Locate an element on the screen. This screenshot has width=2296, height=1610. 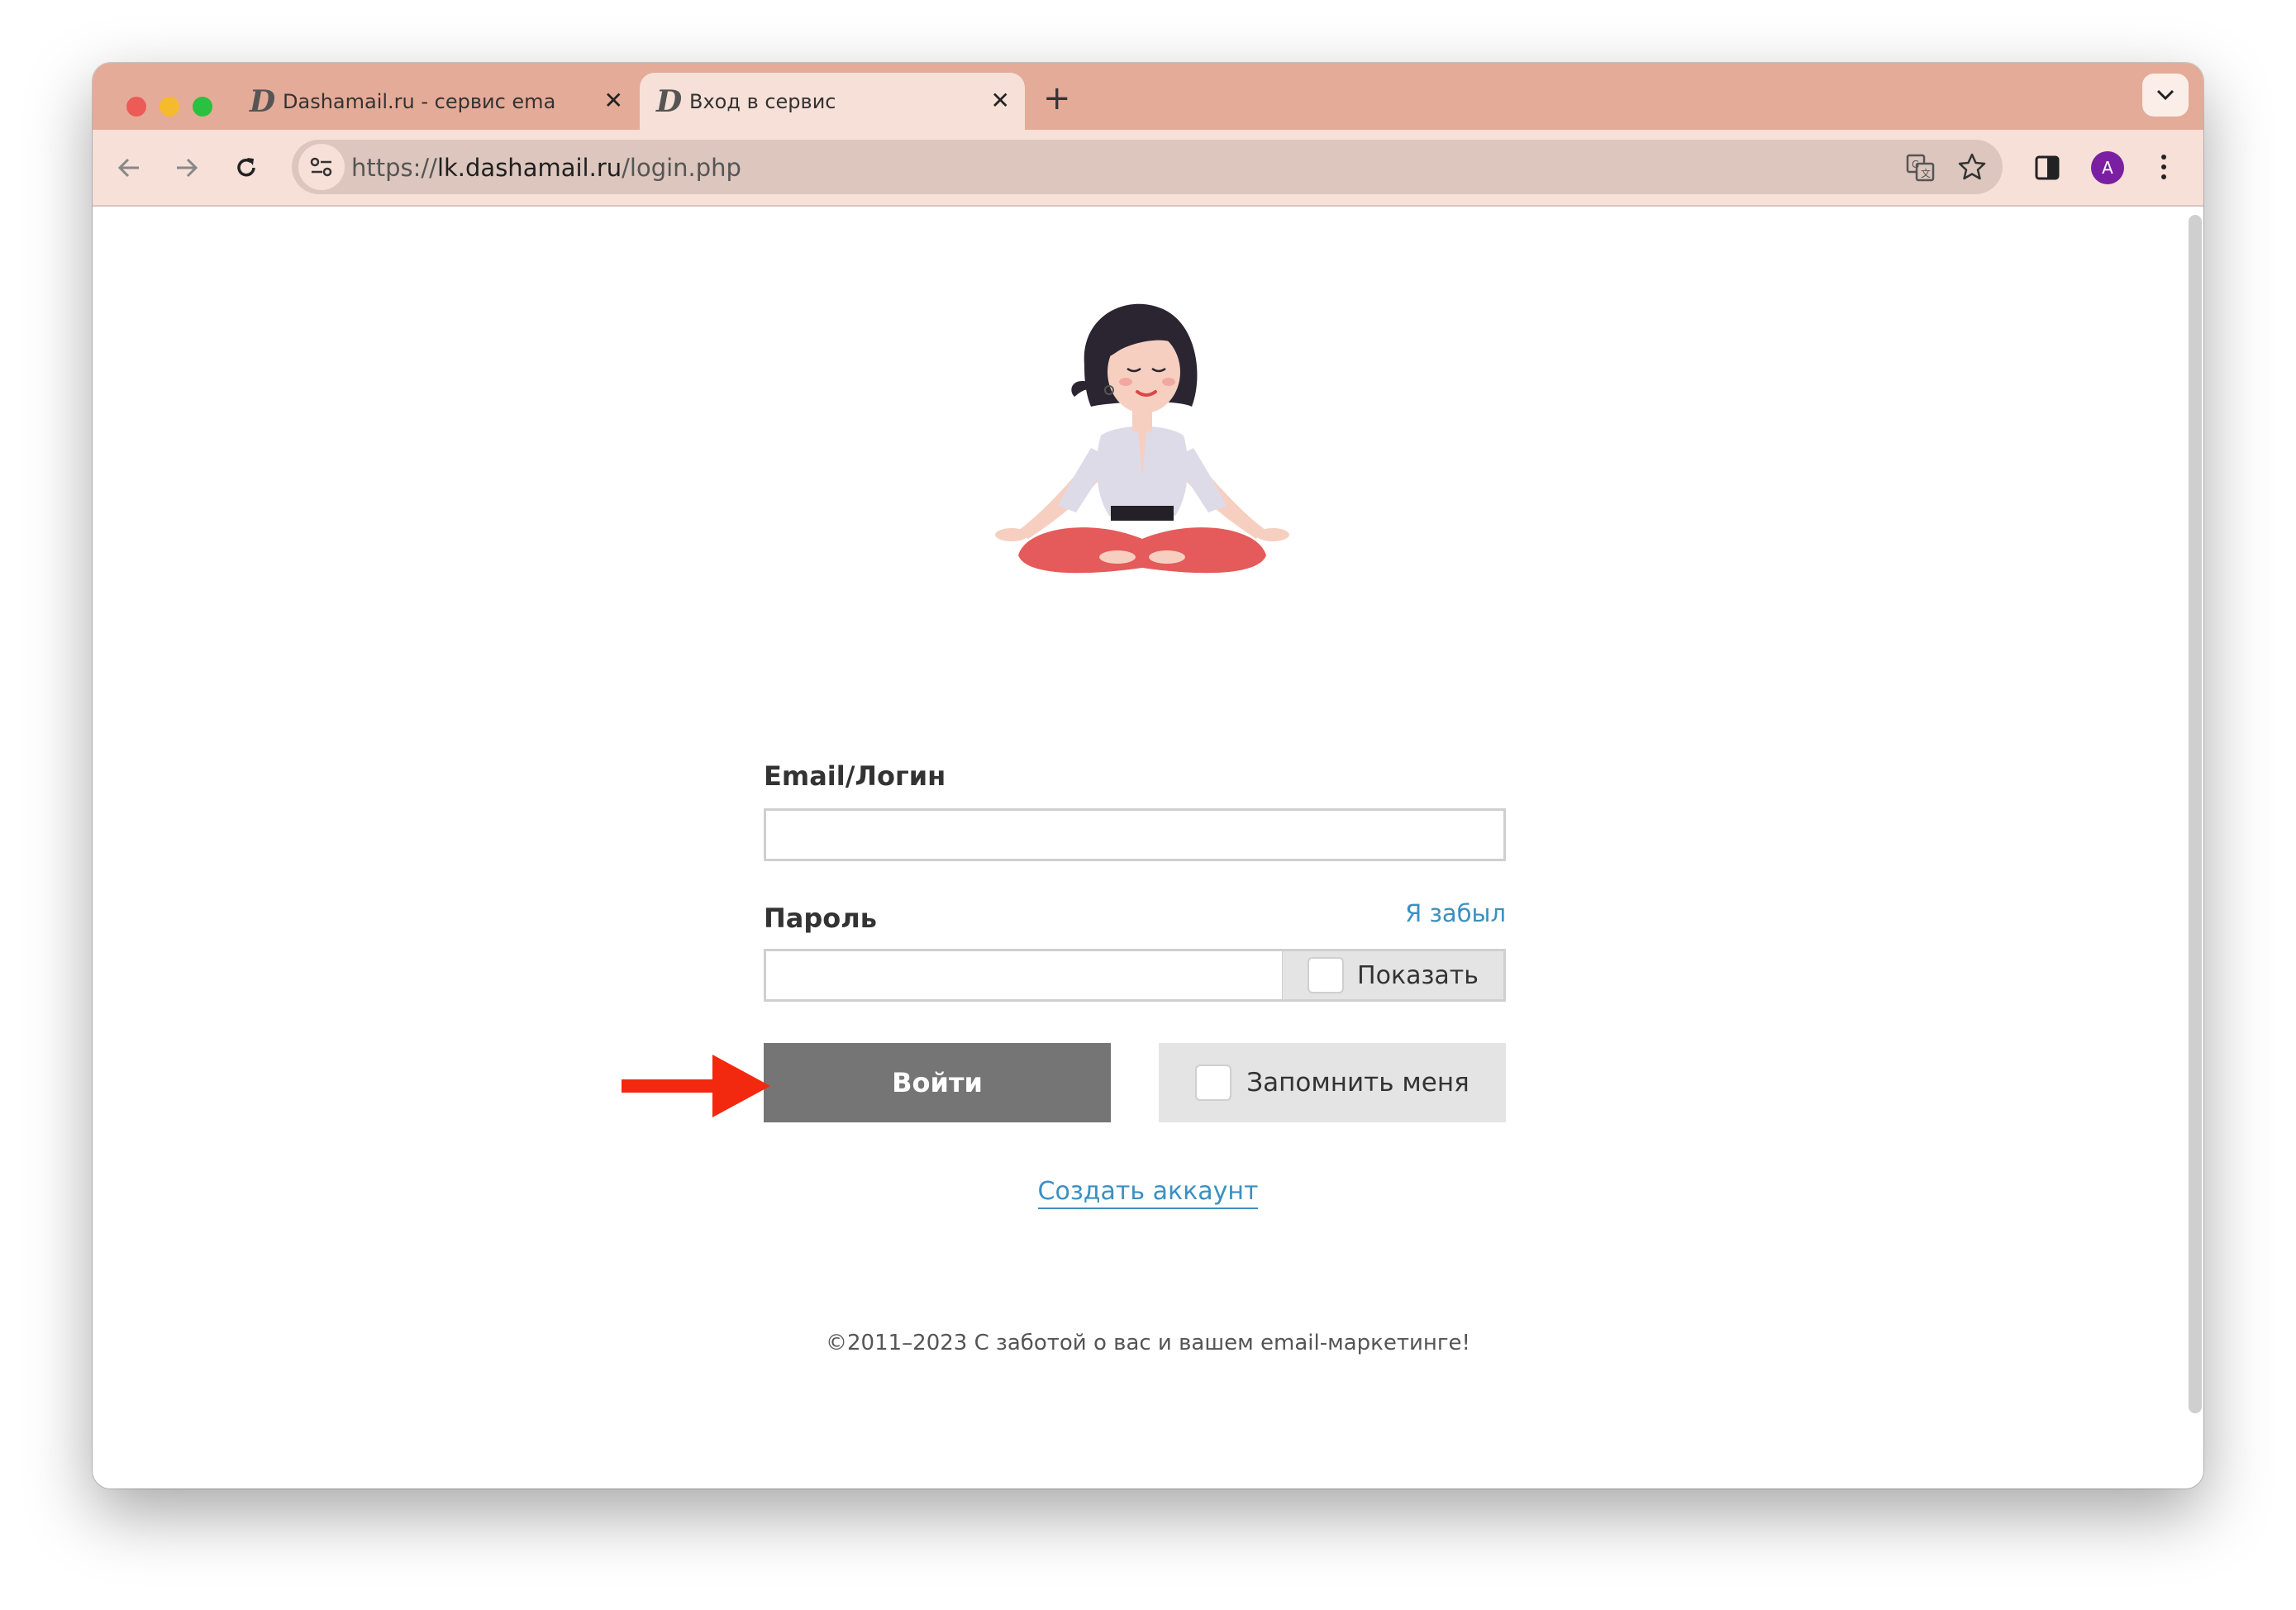
email-label: Email/Логин is located at coordinates (855, 776).